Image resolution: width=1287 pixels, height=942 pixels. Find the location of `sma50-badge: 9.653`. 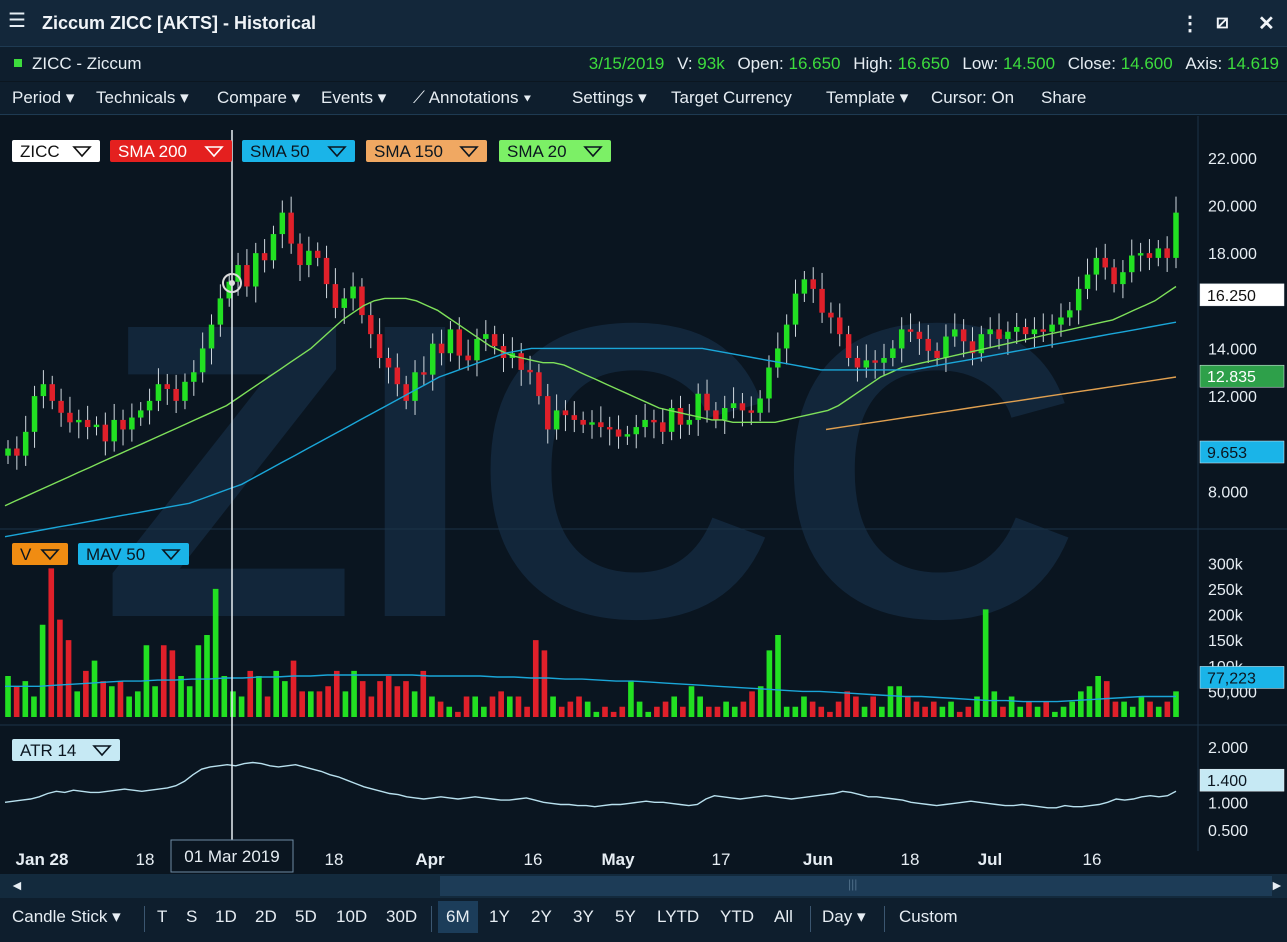

sma50-badge: 9.653 is located at coordinates (1227, 453).